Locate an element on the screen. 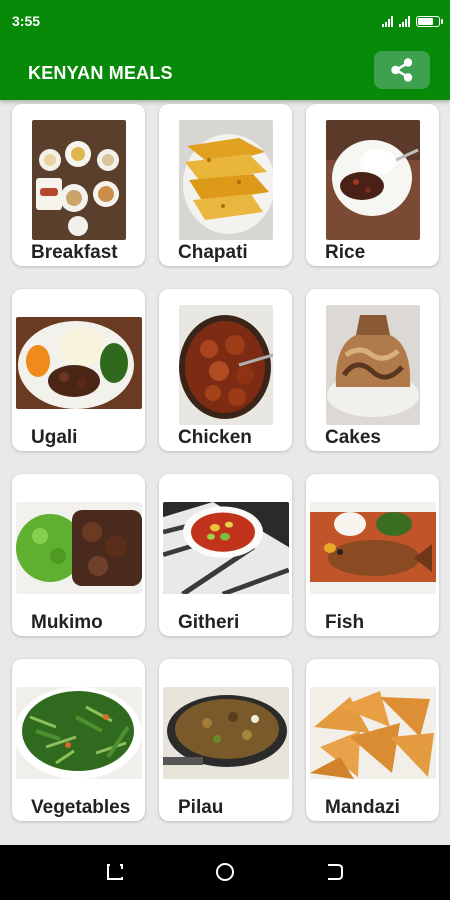  status-bar: 3:55 is located at coordinates (225, 21).